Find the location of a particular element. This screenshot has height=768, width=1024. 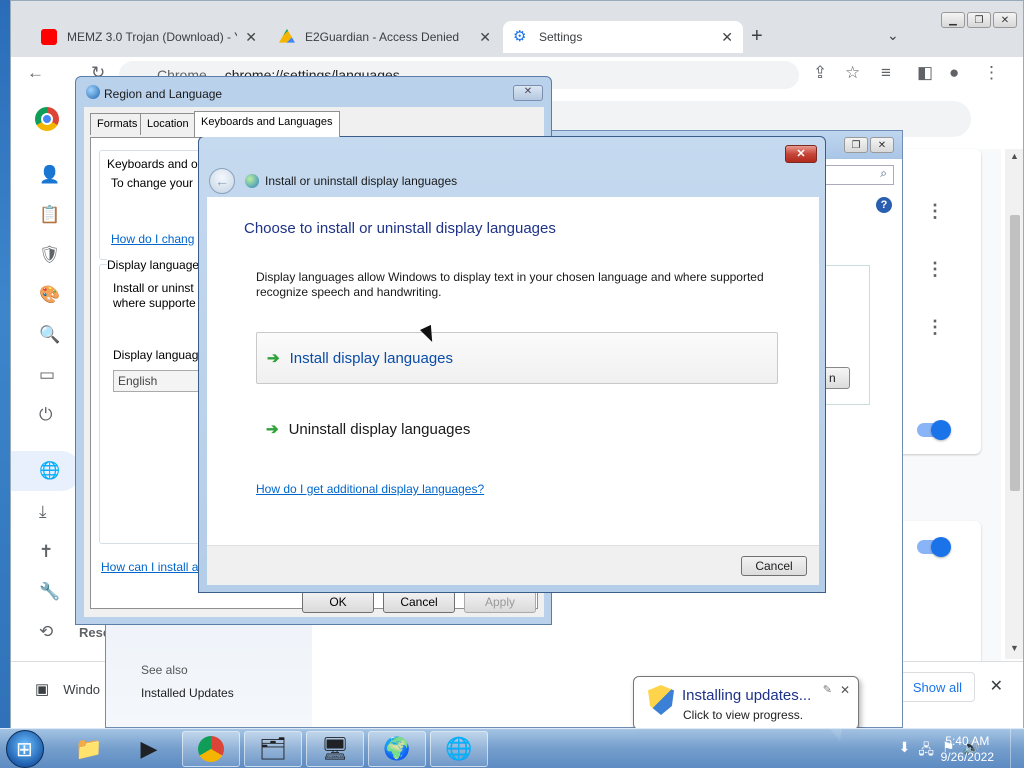

group-title: Keyboards and o is located at coordinates (152, 164).